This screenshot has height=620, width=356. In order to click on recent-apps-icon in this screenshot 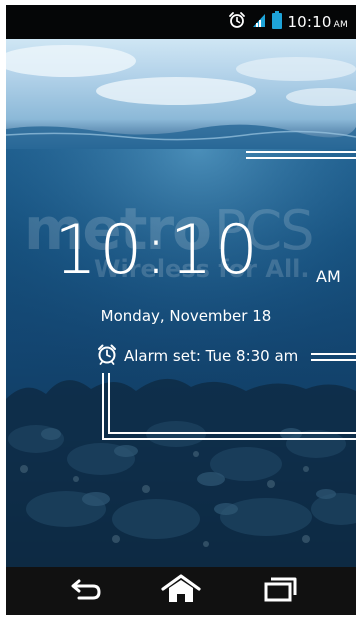, I will do `click(281, 591)`.